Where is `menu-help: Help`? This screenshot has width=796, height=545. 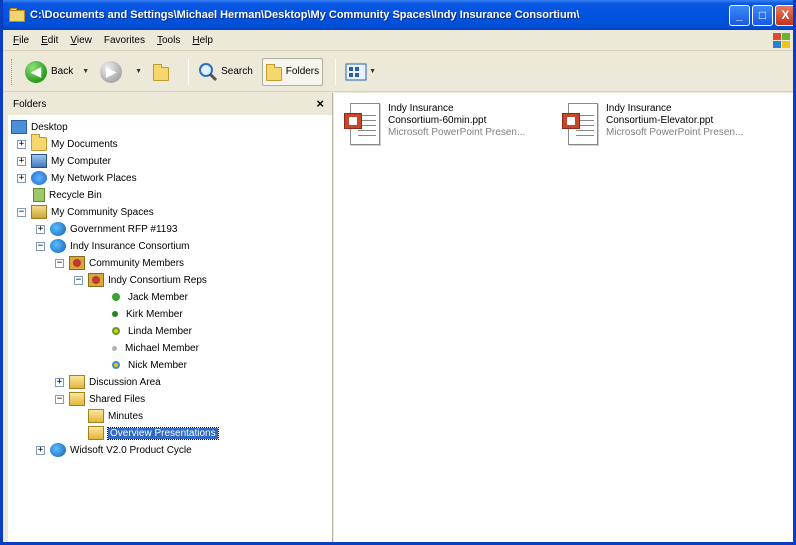
menu-help: Help is located at coordinates (202, 40).